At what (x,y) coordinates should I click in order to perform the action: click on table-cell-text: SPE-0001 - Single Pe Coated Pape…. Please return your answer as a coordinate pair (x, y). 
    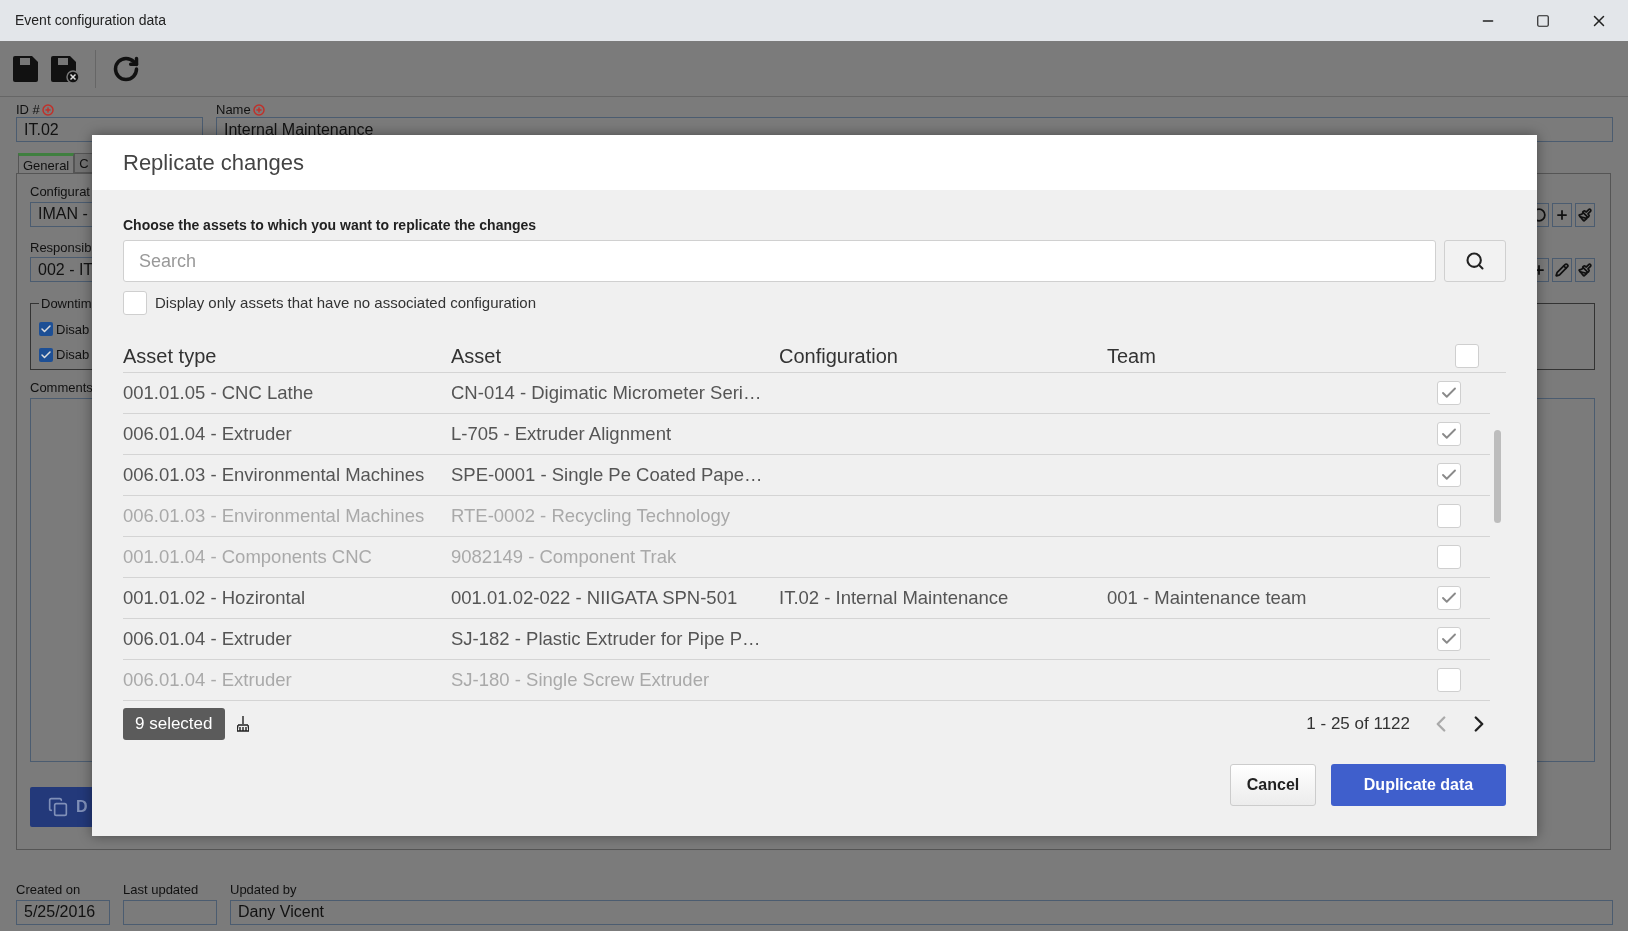
    Looking at the image, I should click on (607, 475).